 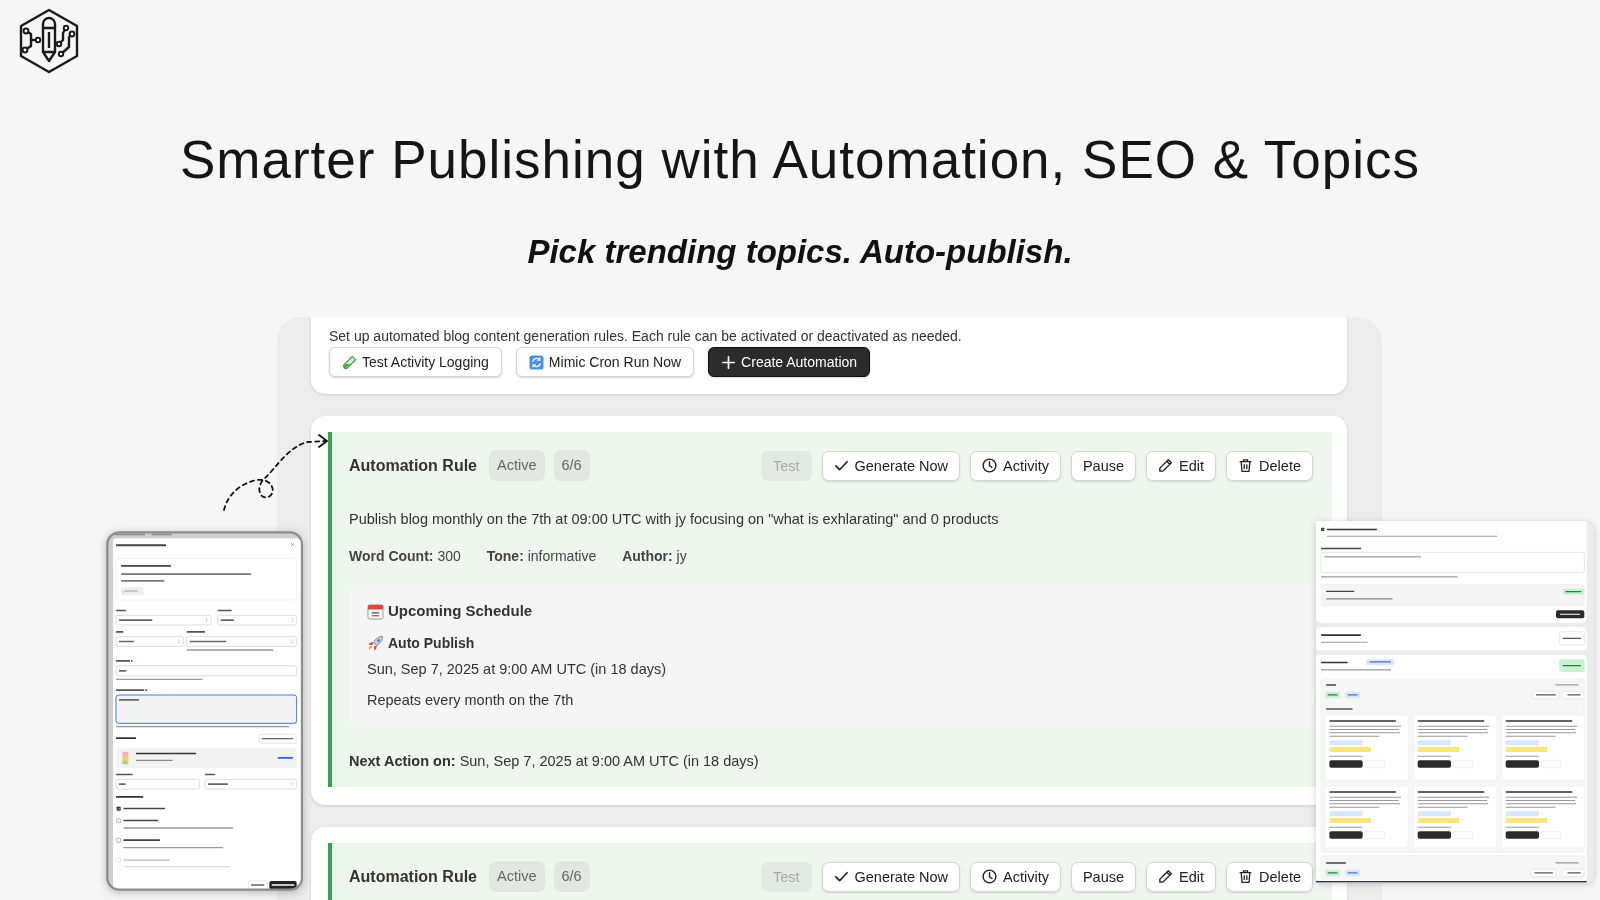 What do you see at coordinates (460, 611) in the screenshot?
I see `schedule-title: Upcoming Schedule` at bounding box center [460, 611].